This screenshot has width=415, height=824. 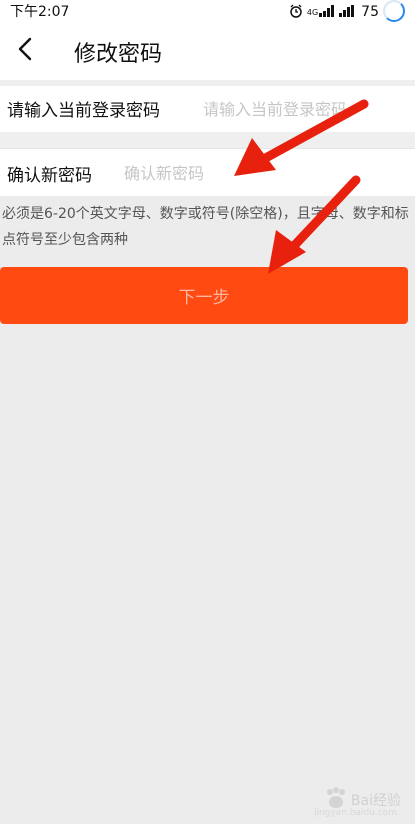 What do you see at coordinates (266, 173) in the screenshot?
I see `confirm-password-input` at bounding box center [266, 173].